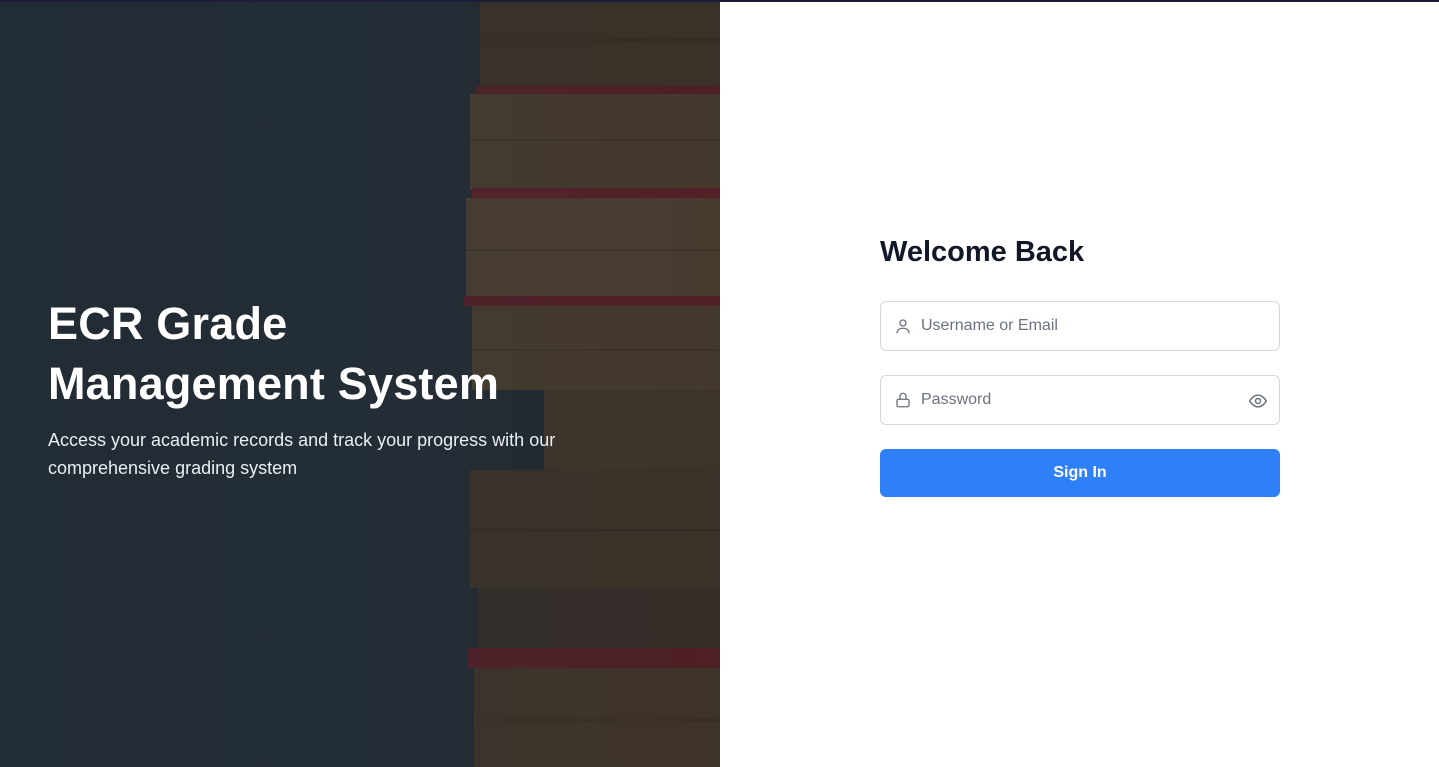  I want to click on login-form: Welcome Back Username or Email Sign In, so click(1080, 364).